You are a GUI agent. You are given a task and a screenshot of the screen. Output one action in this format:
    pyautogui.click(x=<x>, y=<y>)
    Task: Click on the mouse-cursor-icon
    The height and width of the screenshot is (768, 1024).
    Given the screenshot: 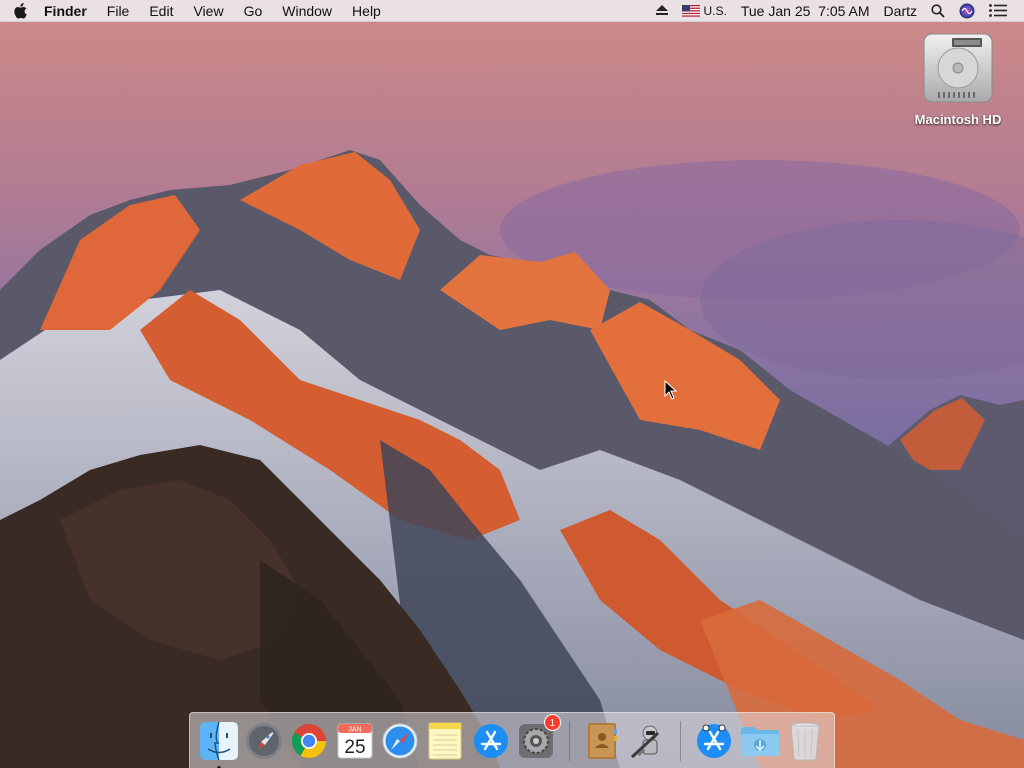 What is the action you would take?
    pyautogui.click(x=671, y=390)
    